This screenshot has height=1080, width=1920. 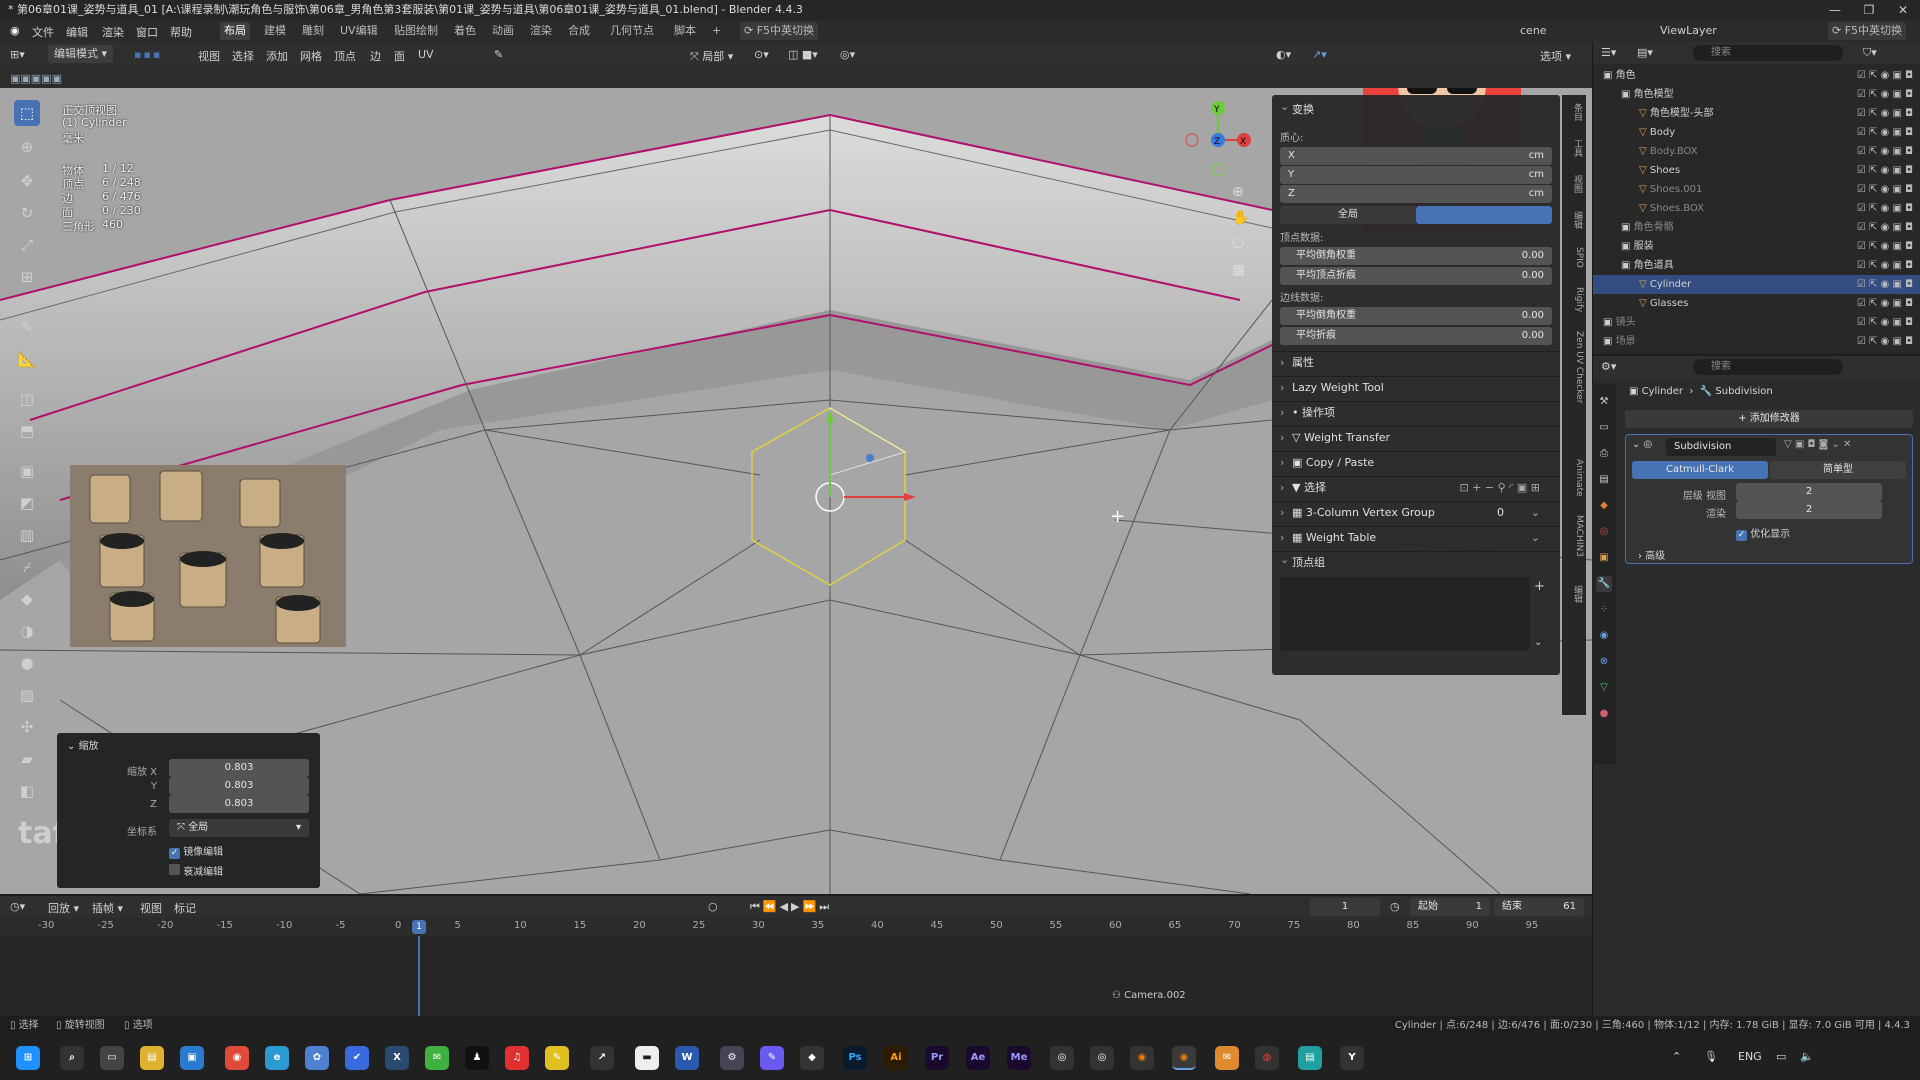 What do you see at coordinates (1756, 94) in the screenshot?
I see `outliner-row: ▣ 角色模型 ☑ ⇱ ◉ ▣ ◘` at bounding box center [1756, 94].